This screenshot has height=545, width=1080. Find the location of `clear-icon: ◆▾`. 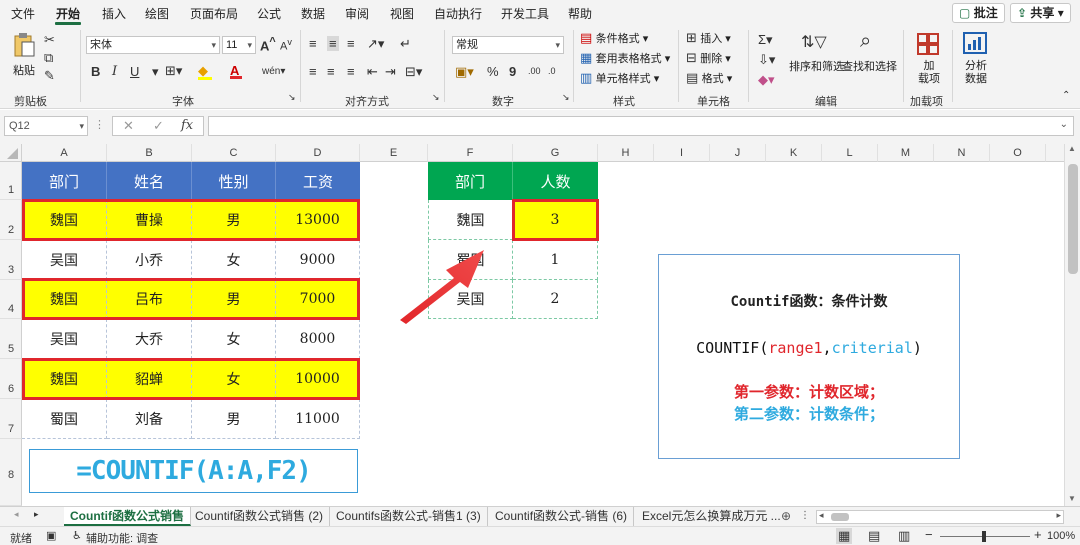

clear-icon: ◆▾ is located at coordinates (766, 80).